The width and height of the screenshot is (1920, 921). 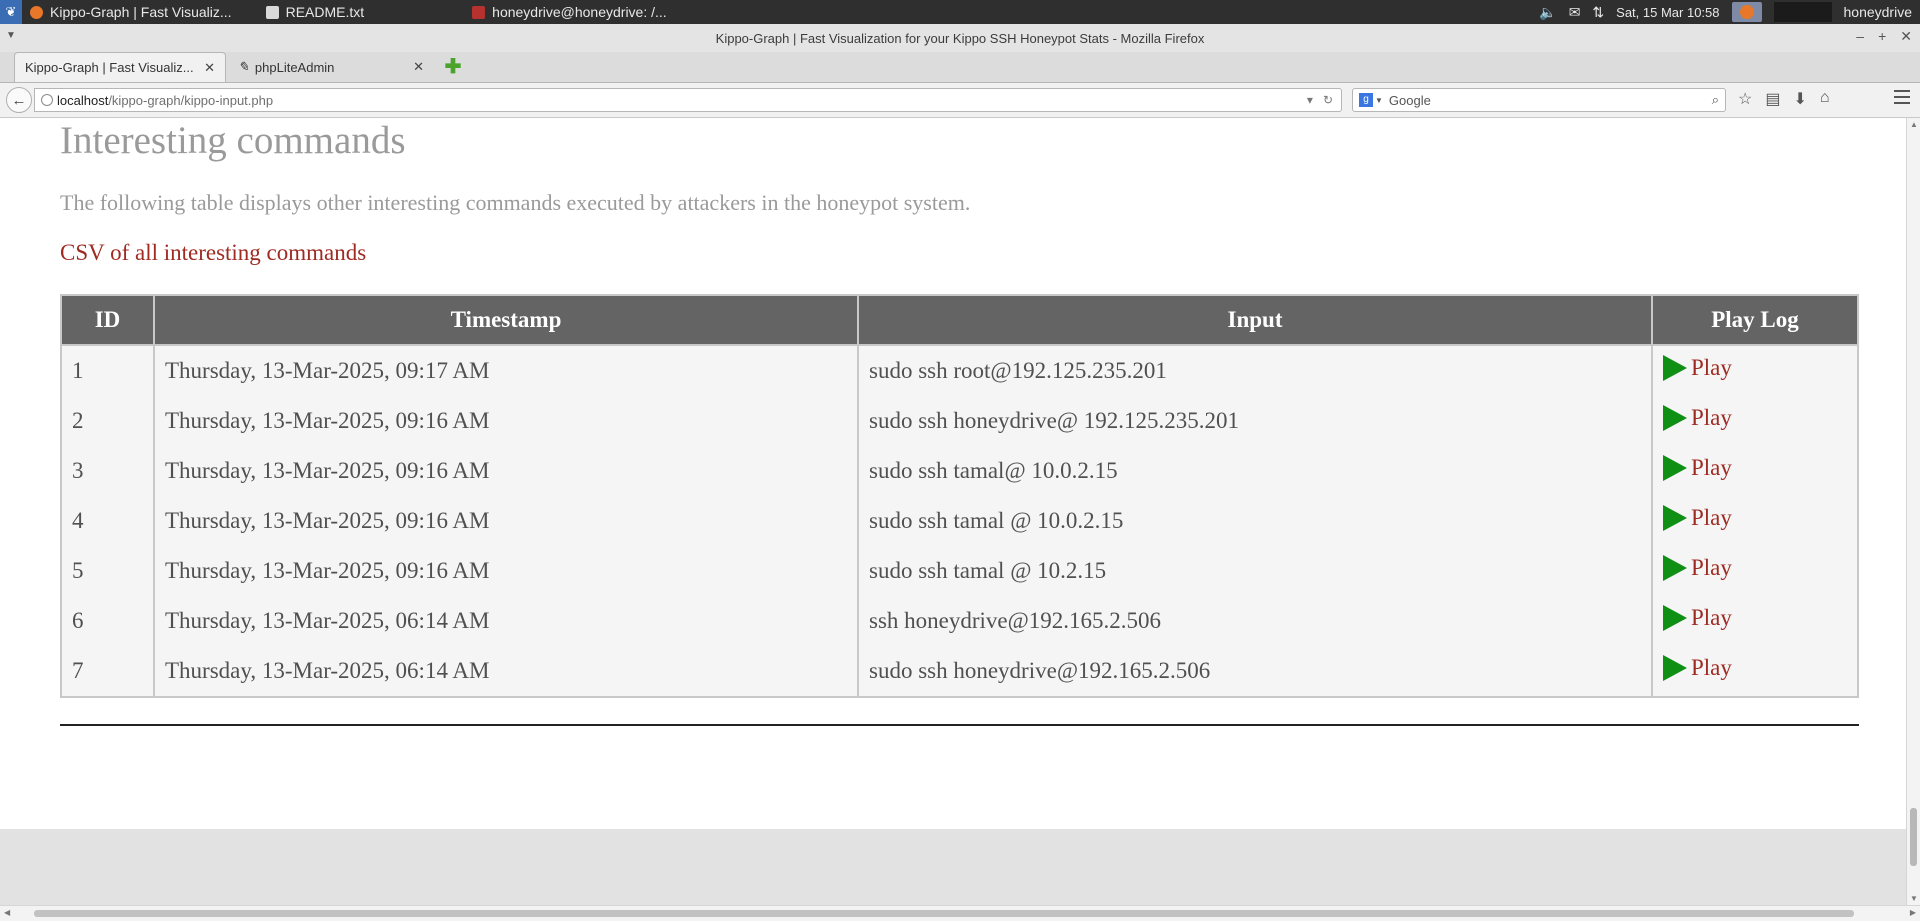 What do you see at coordinates (1860, 36) in the screenshot?
I see `minimize-icon: –` at bounding box center [1860, 36].